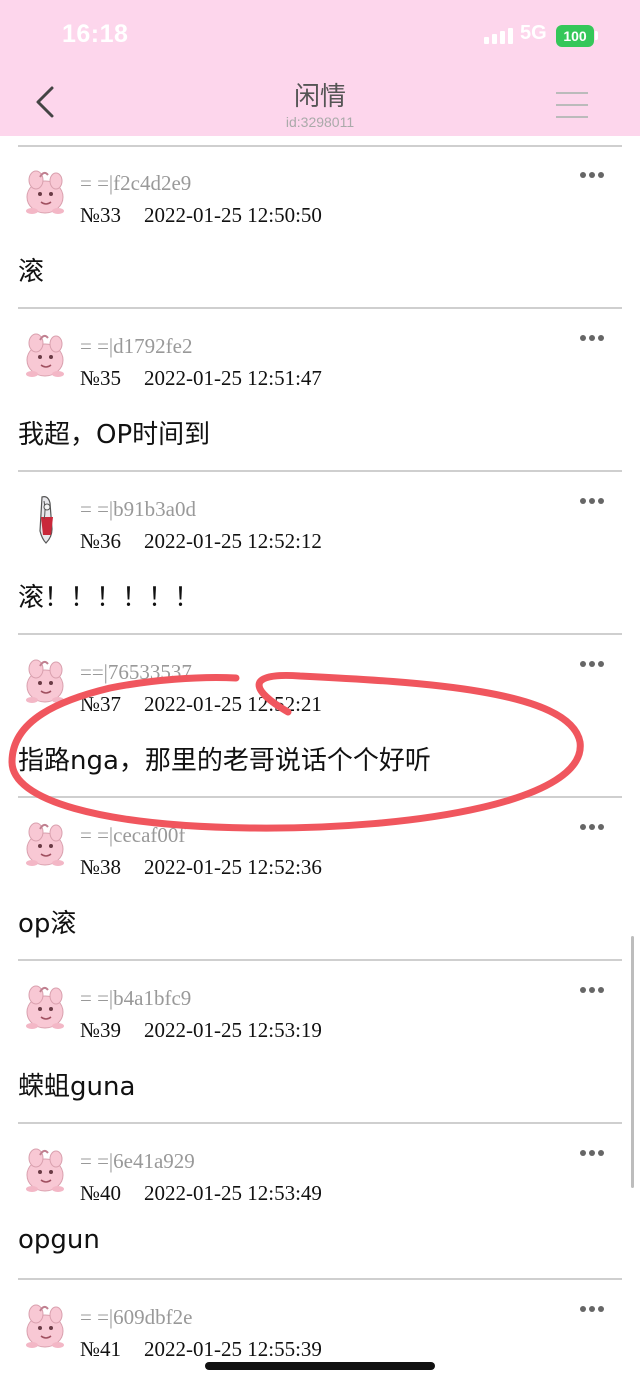 This screenshot has height=1384, width=640. I want to click on post-content: opgun, so click(59, 1240).